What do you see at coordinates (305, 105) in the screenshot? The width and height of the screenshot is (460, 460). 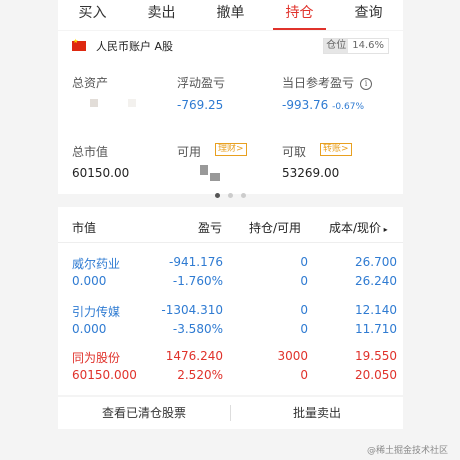 I see `daily-pl-value: -993.76` at bounding box center [305, 105].